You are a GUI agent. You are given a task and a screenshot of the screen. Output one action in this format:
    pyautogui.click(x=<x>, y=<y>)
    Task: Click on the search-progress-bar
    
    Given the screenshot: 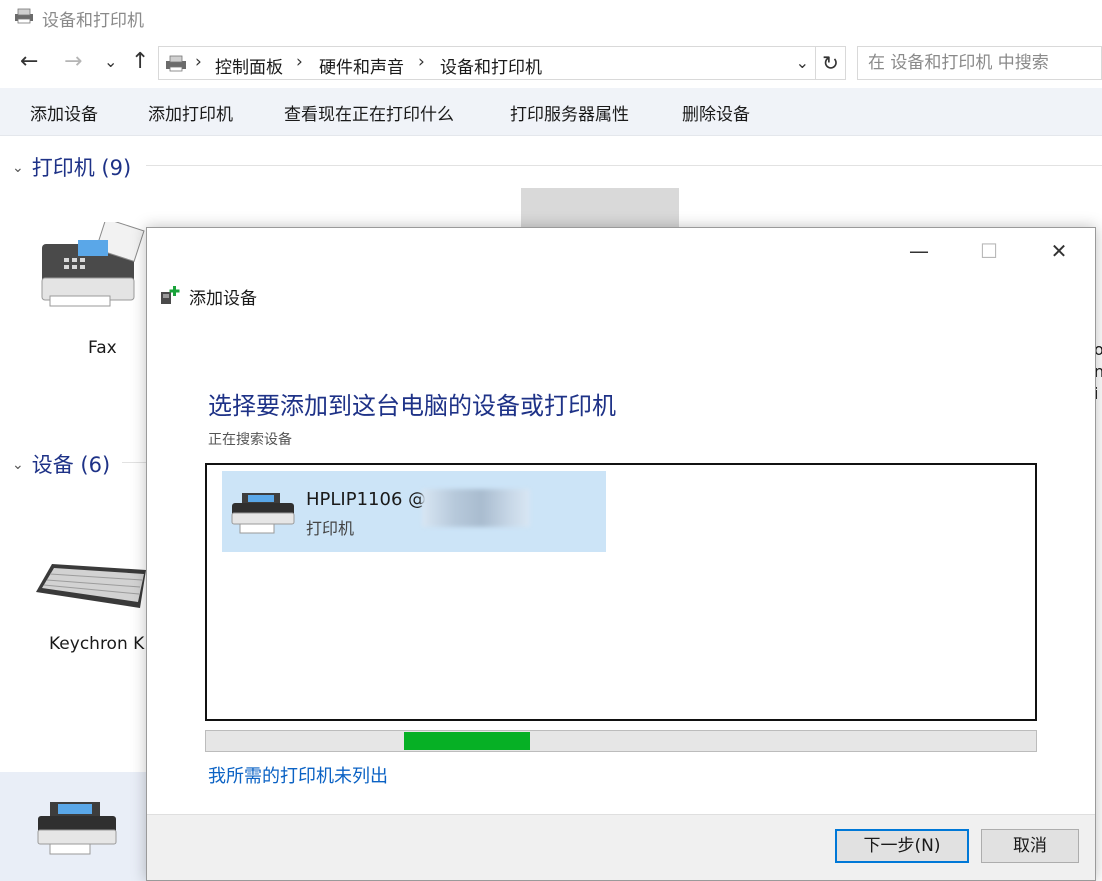 What is the action you would take?
    pyautogui.click(x=621, y=741)
    